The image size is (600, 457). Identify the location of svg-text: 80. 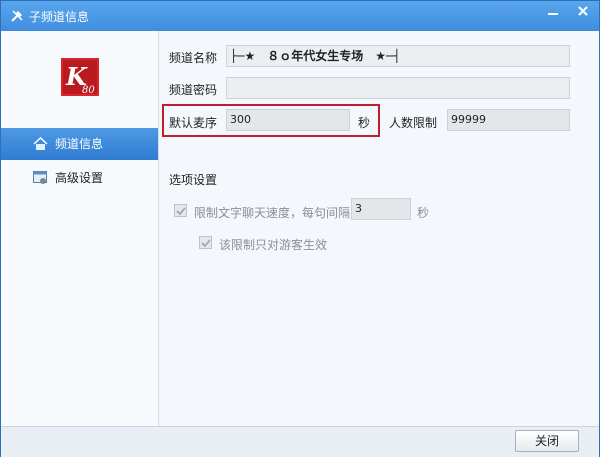
(88, 90).